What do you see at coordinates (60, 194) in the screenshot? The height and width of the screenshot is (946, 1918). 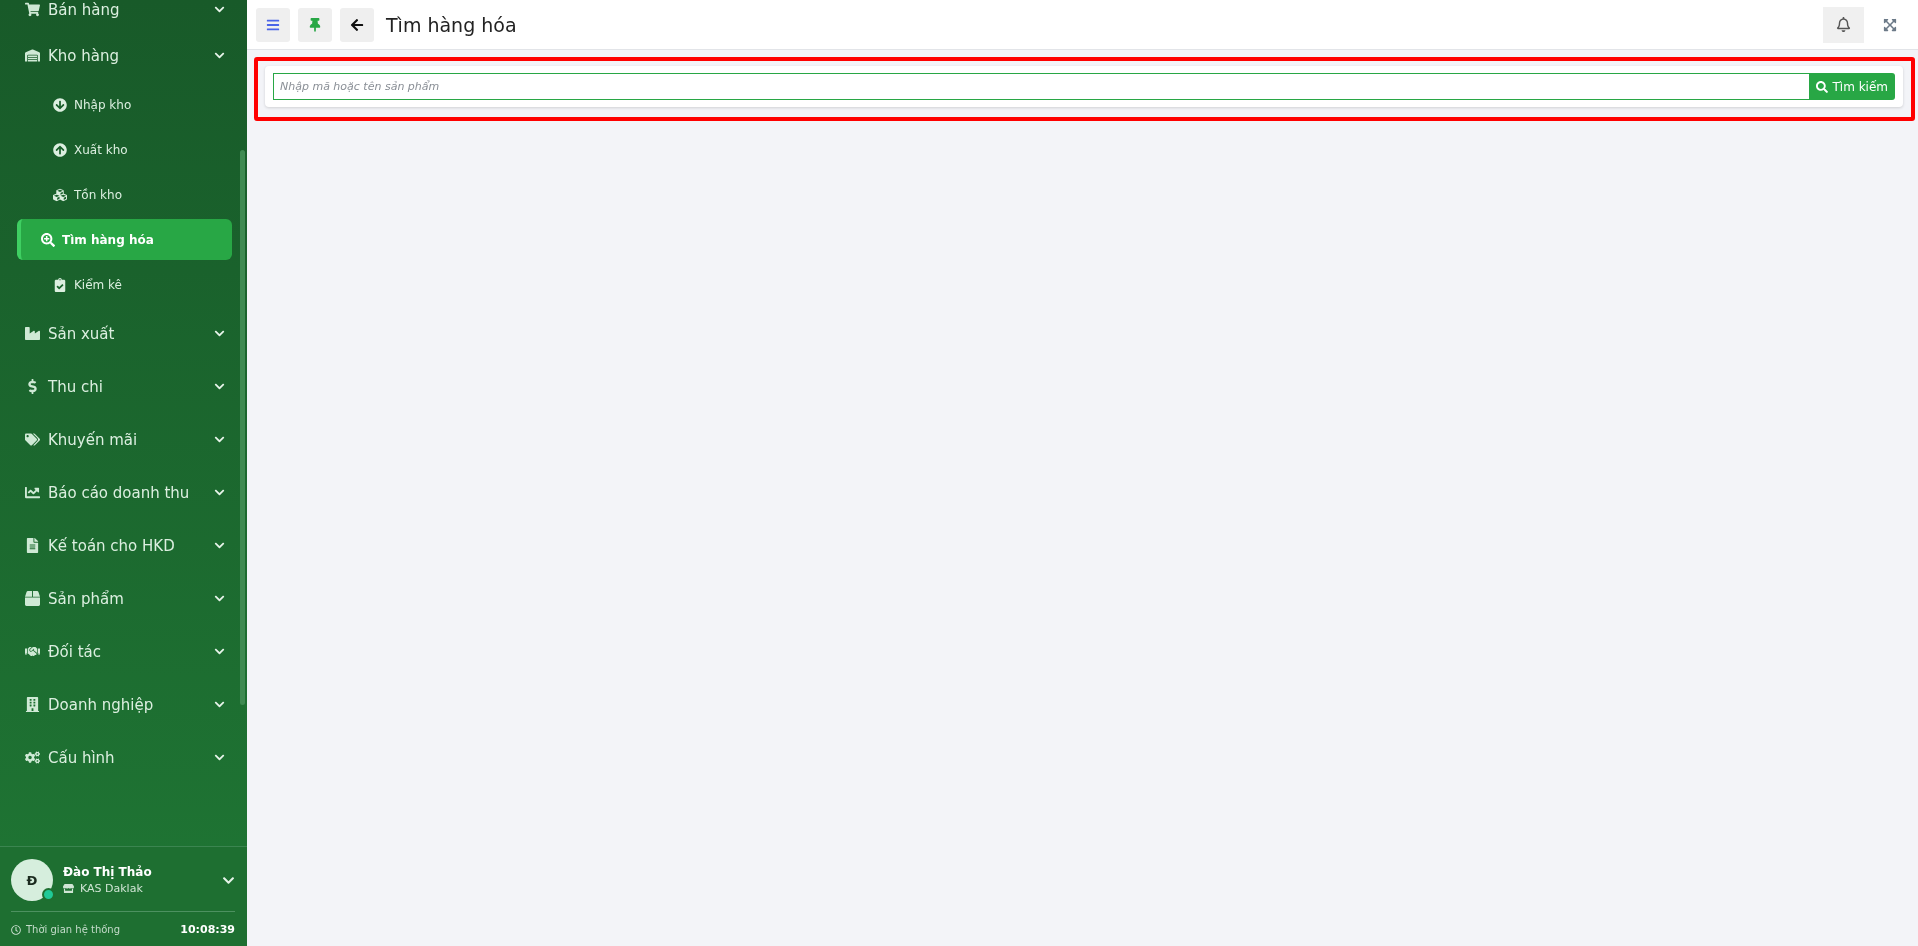 I see `cubes-icon` at bounding box center [60, 194].